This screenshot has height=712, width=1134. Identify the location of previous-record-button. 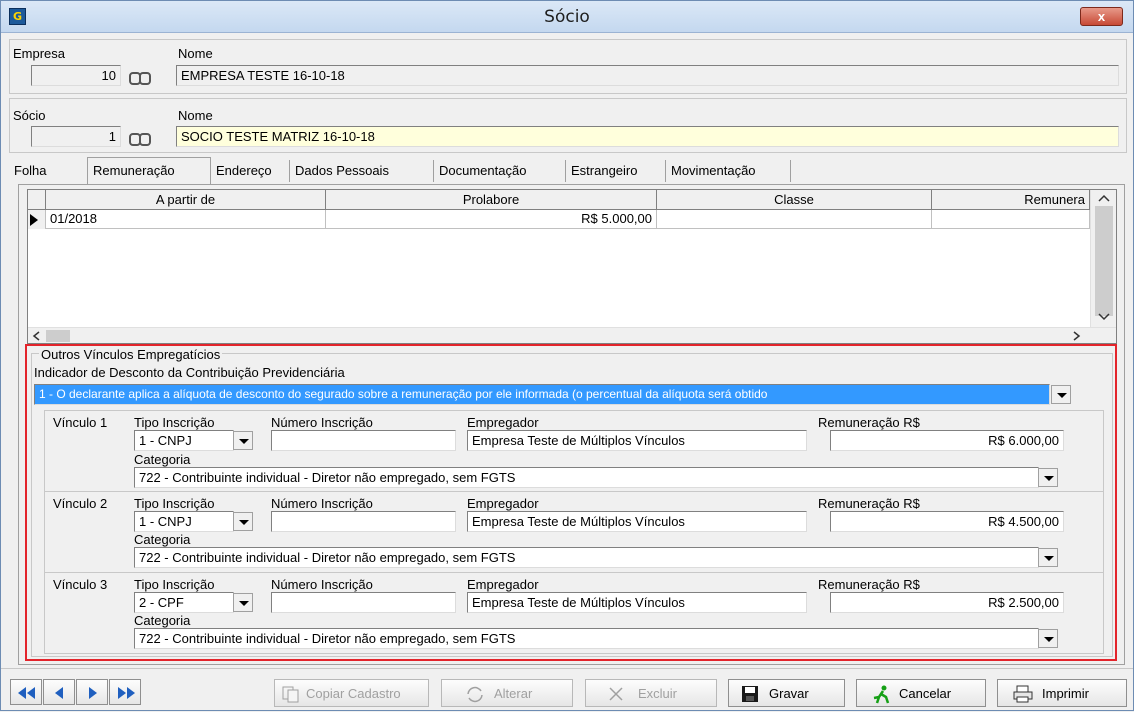
(59, 692).